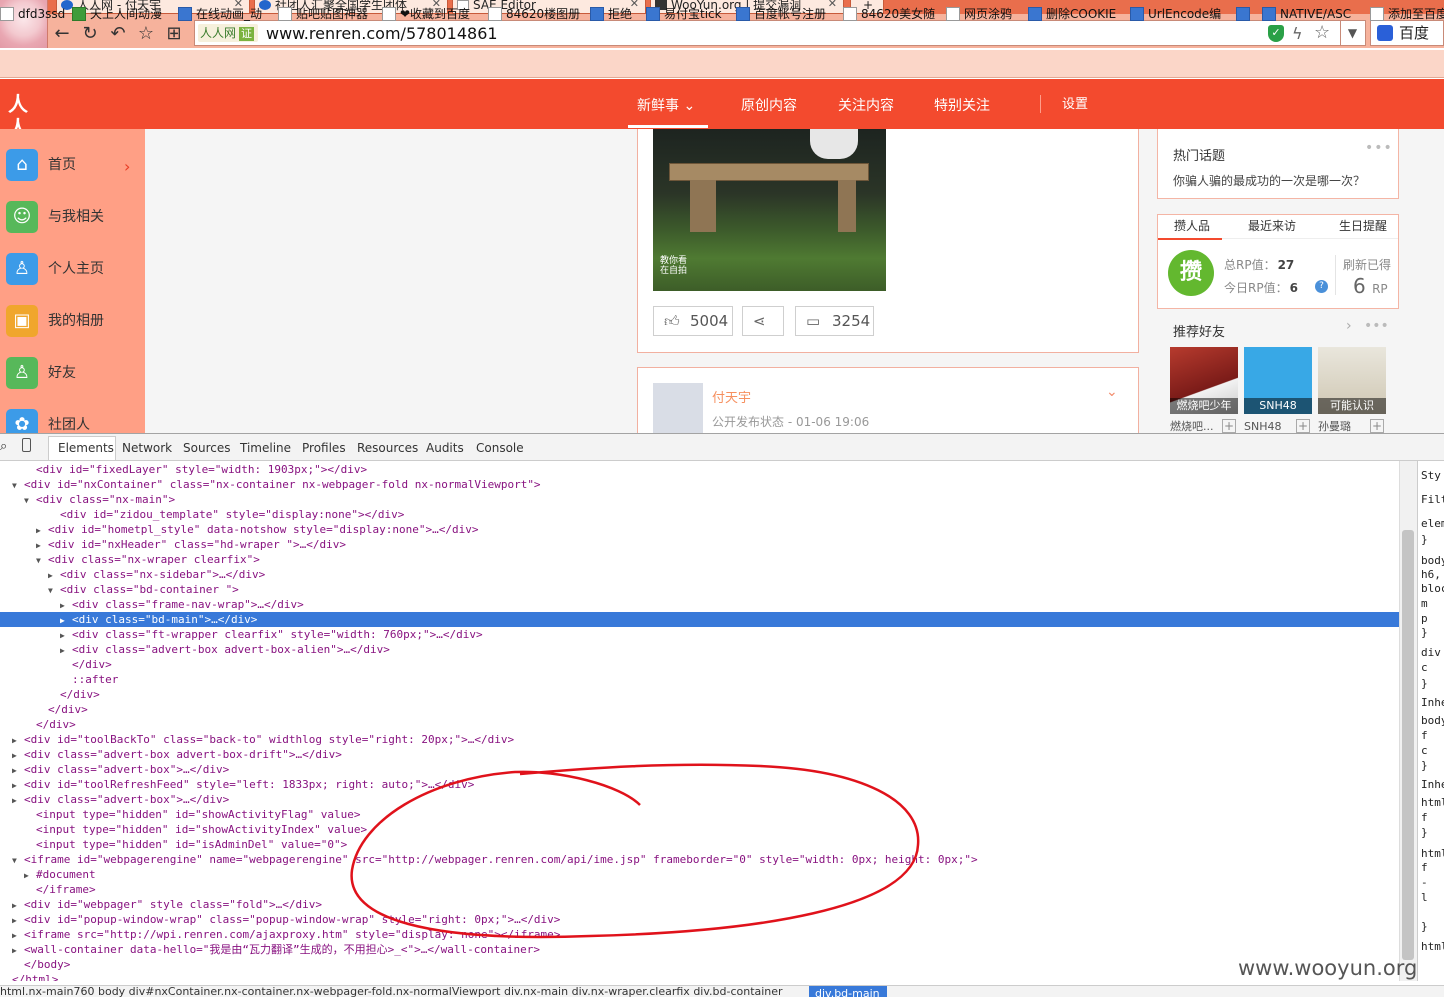 The width and height of the screenshot is (1444, 1000). I want to click on rp-badge-icon: 攒, so click(1191, 273).